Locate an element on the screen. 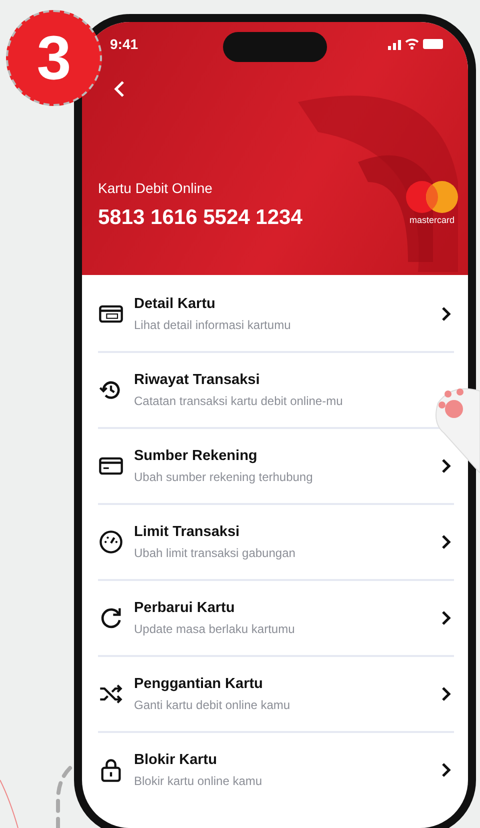  menu-item-subtitle: Ubah limit transaksi gabungan is located at coordinates (215, 553).